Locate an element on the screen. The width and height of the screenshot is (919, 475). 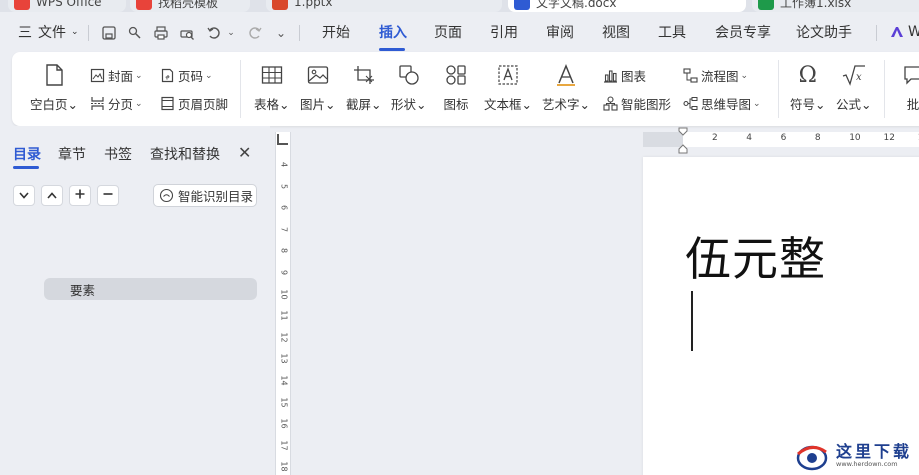
close-icon: ✕ is located at coordinates (244, 152).